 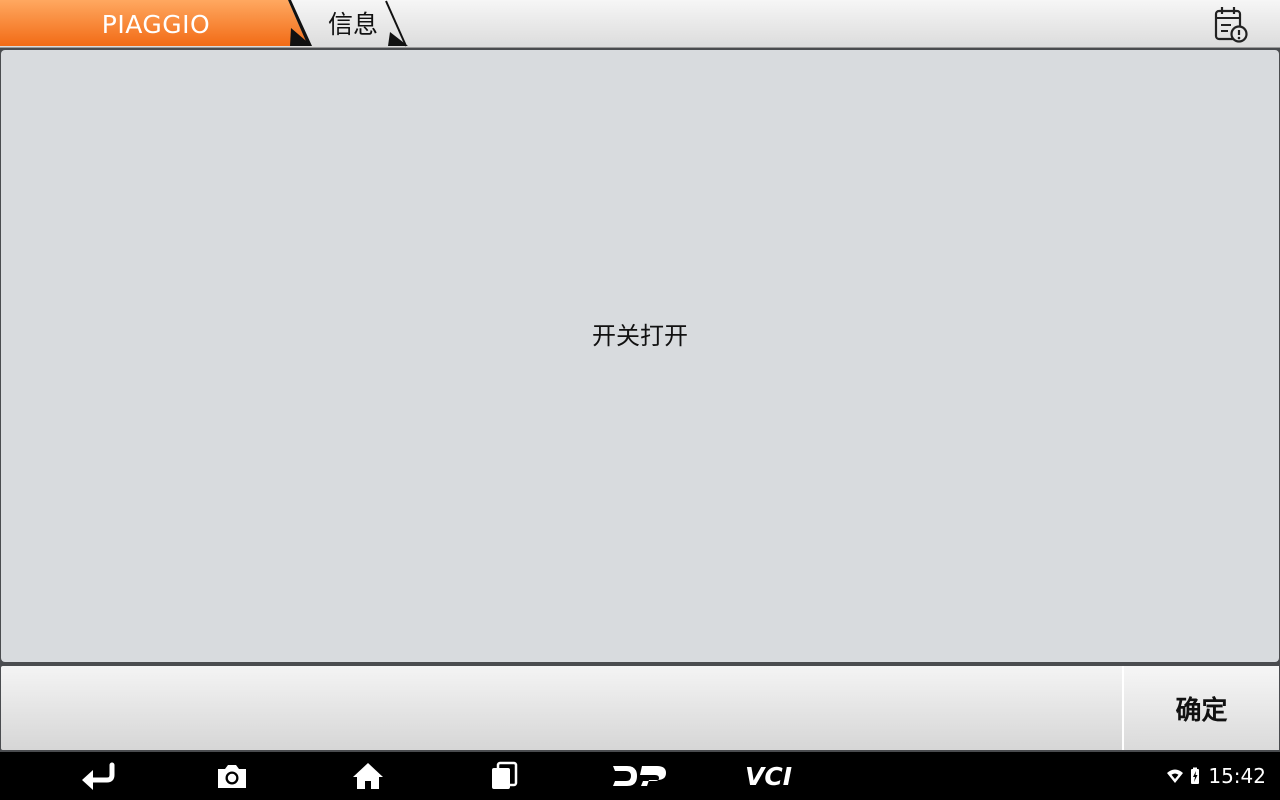 What do you see at coordinates (1200, 708) in the screenshot?
I see `confirm-button: 确定` at bounding box center [1200, 708].